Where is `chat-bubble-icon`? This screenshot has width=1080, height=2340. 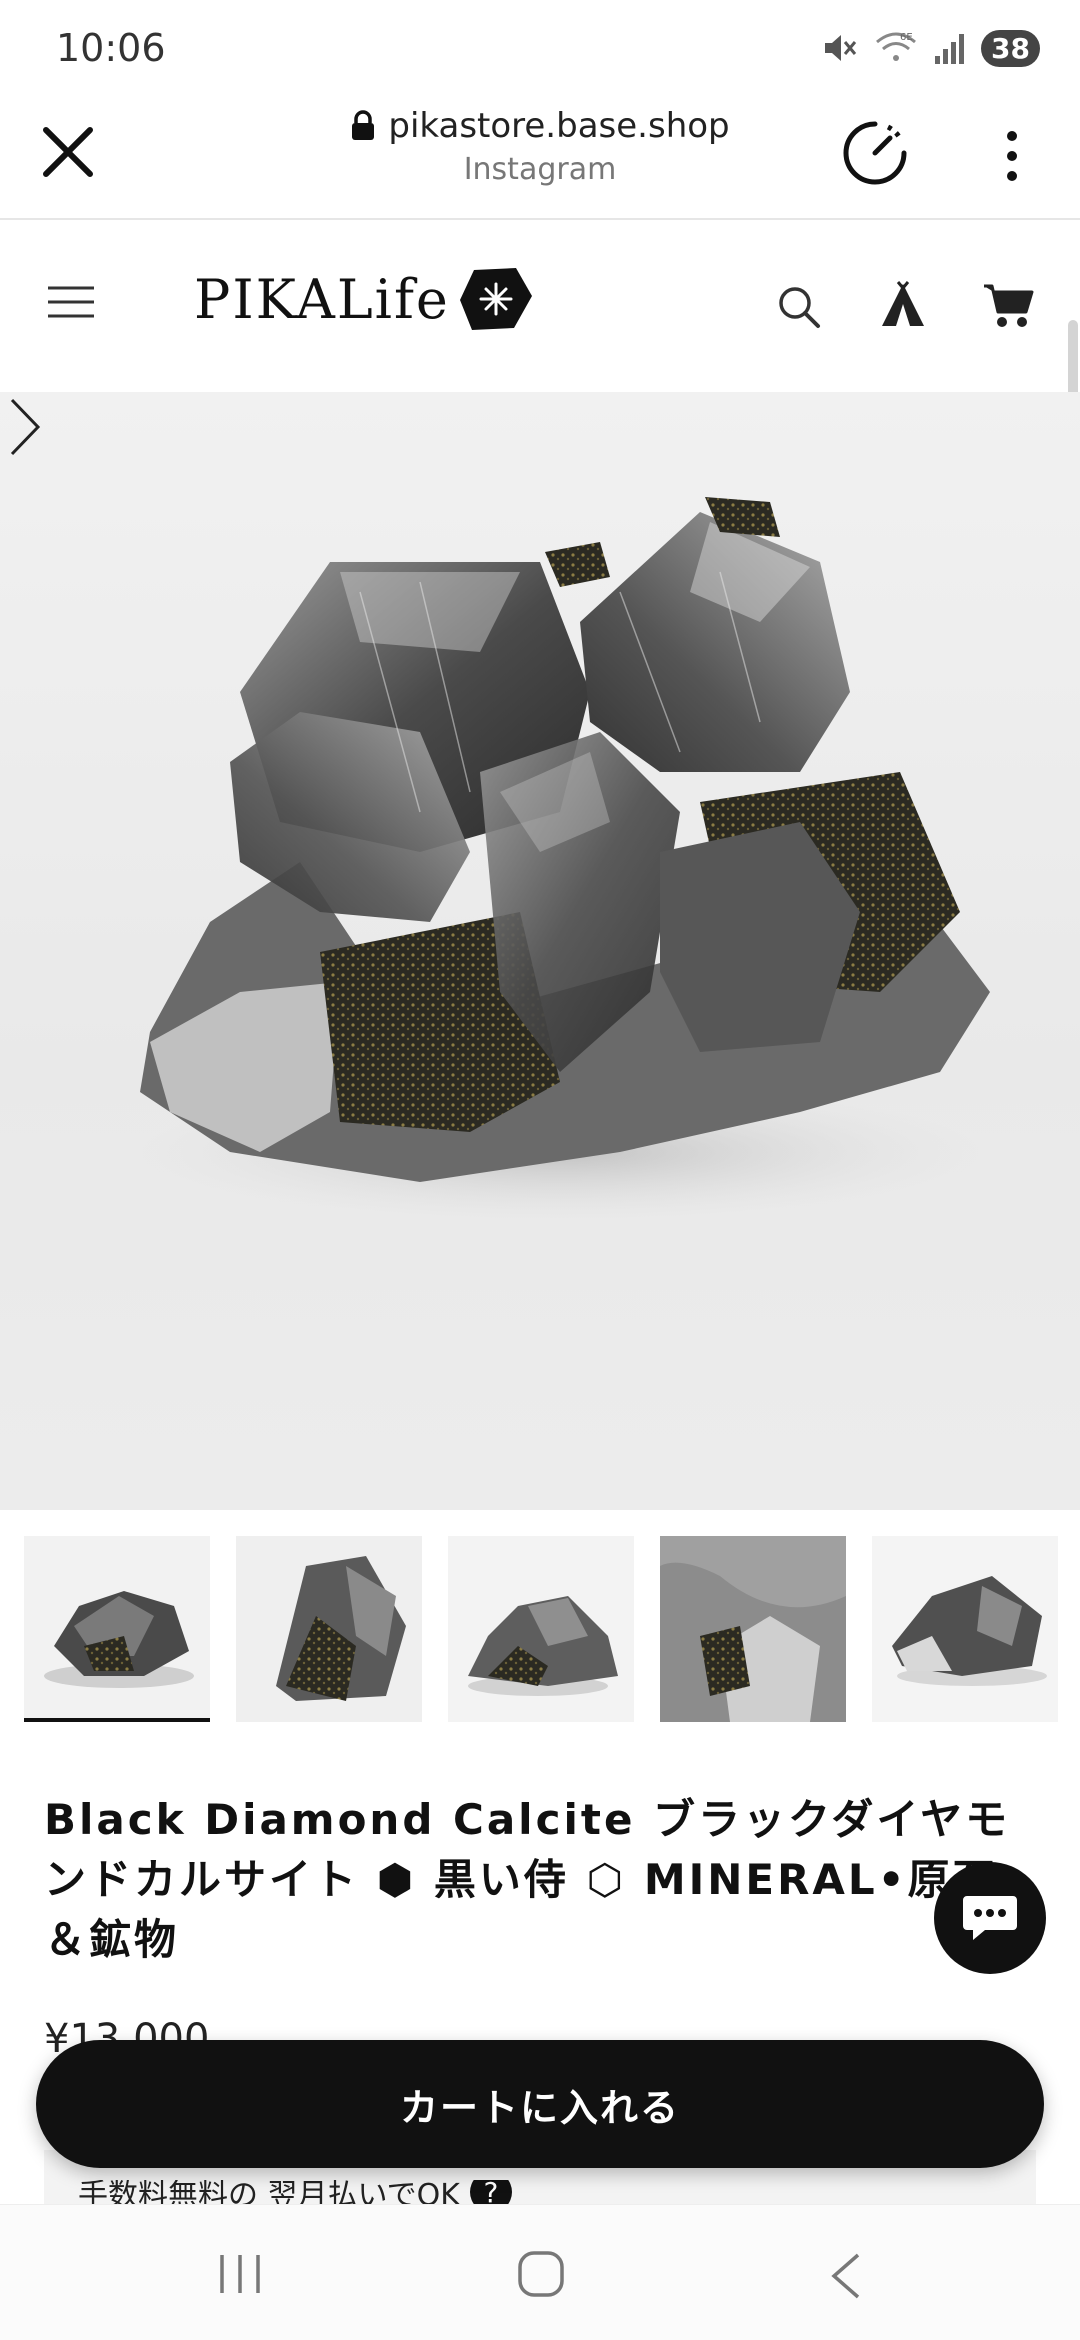
chat-bubble-icon is located at coordinates (990, 1918).